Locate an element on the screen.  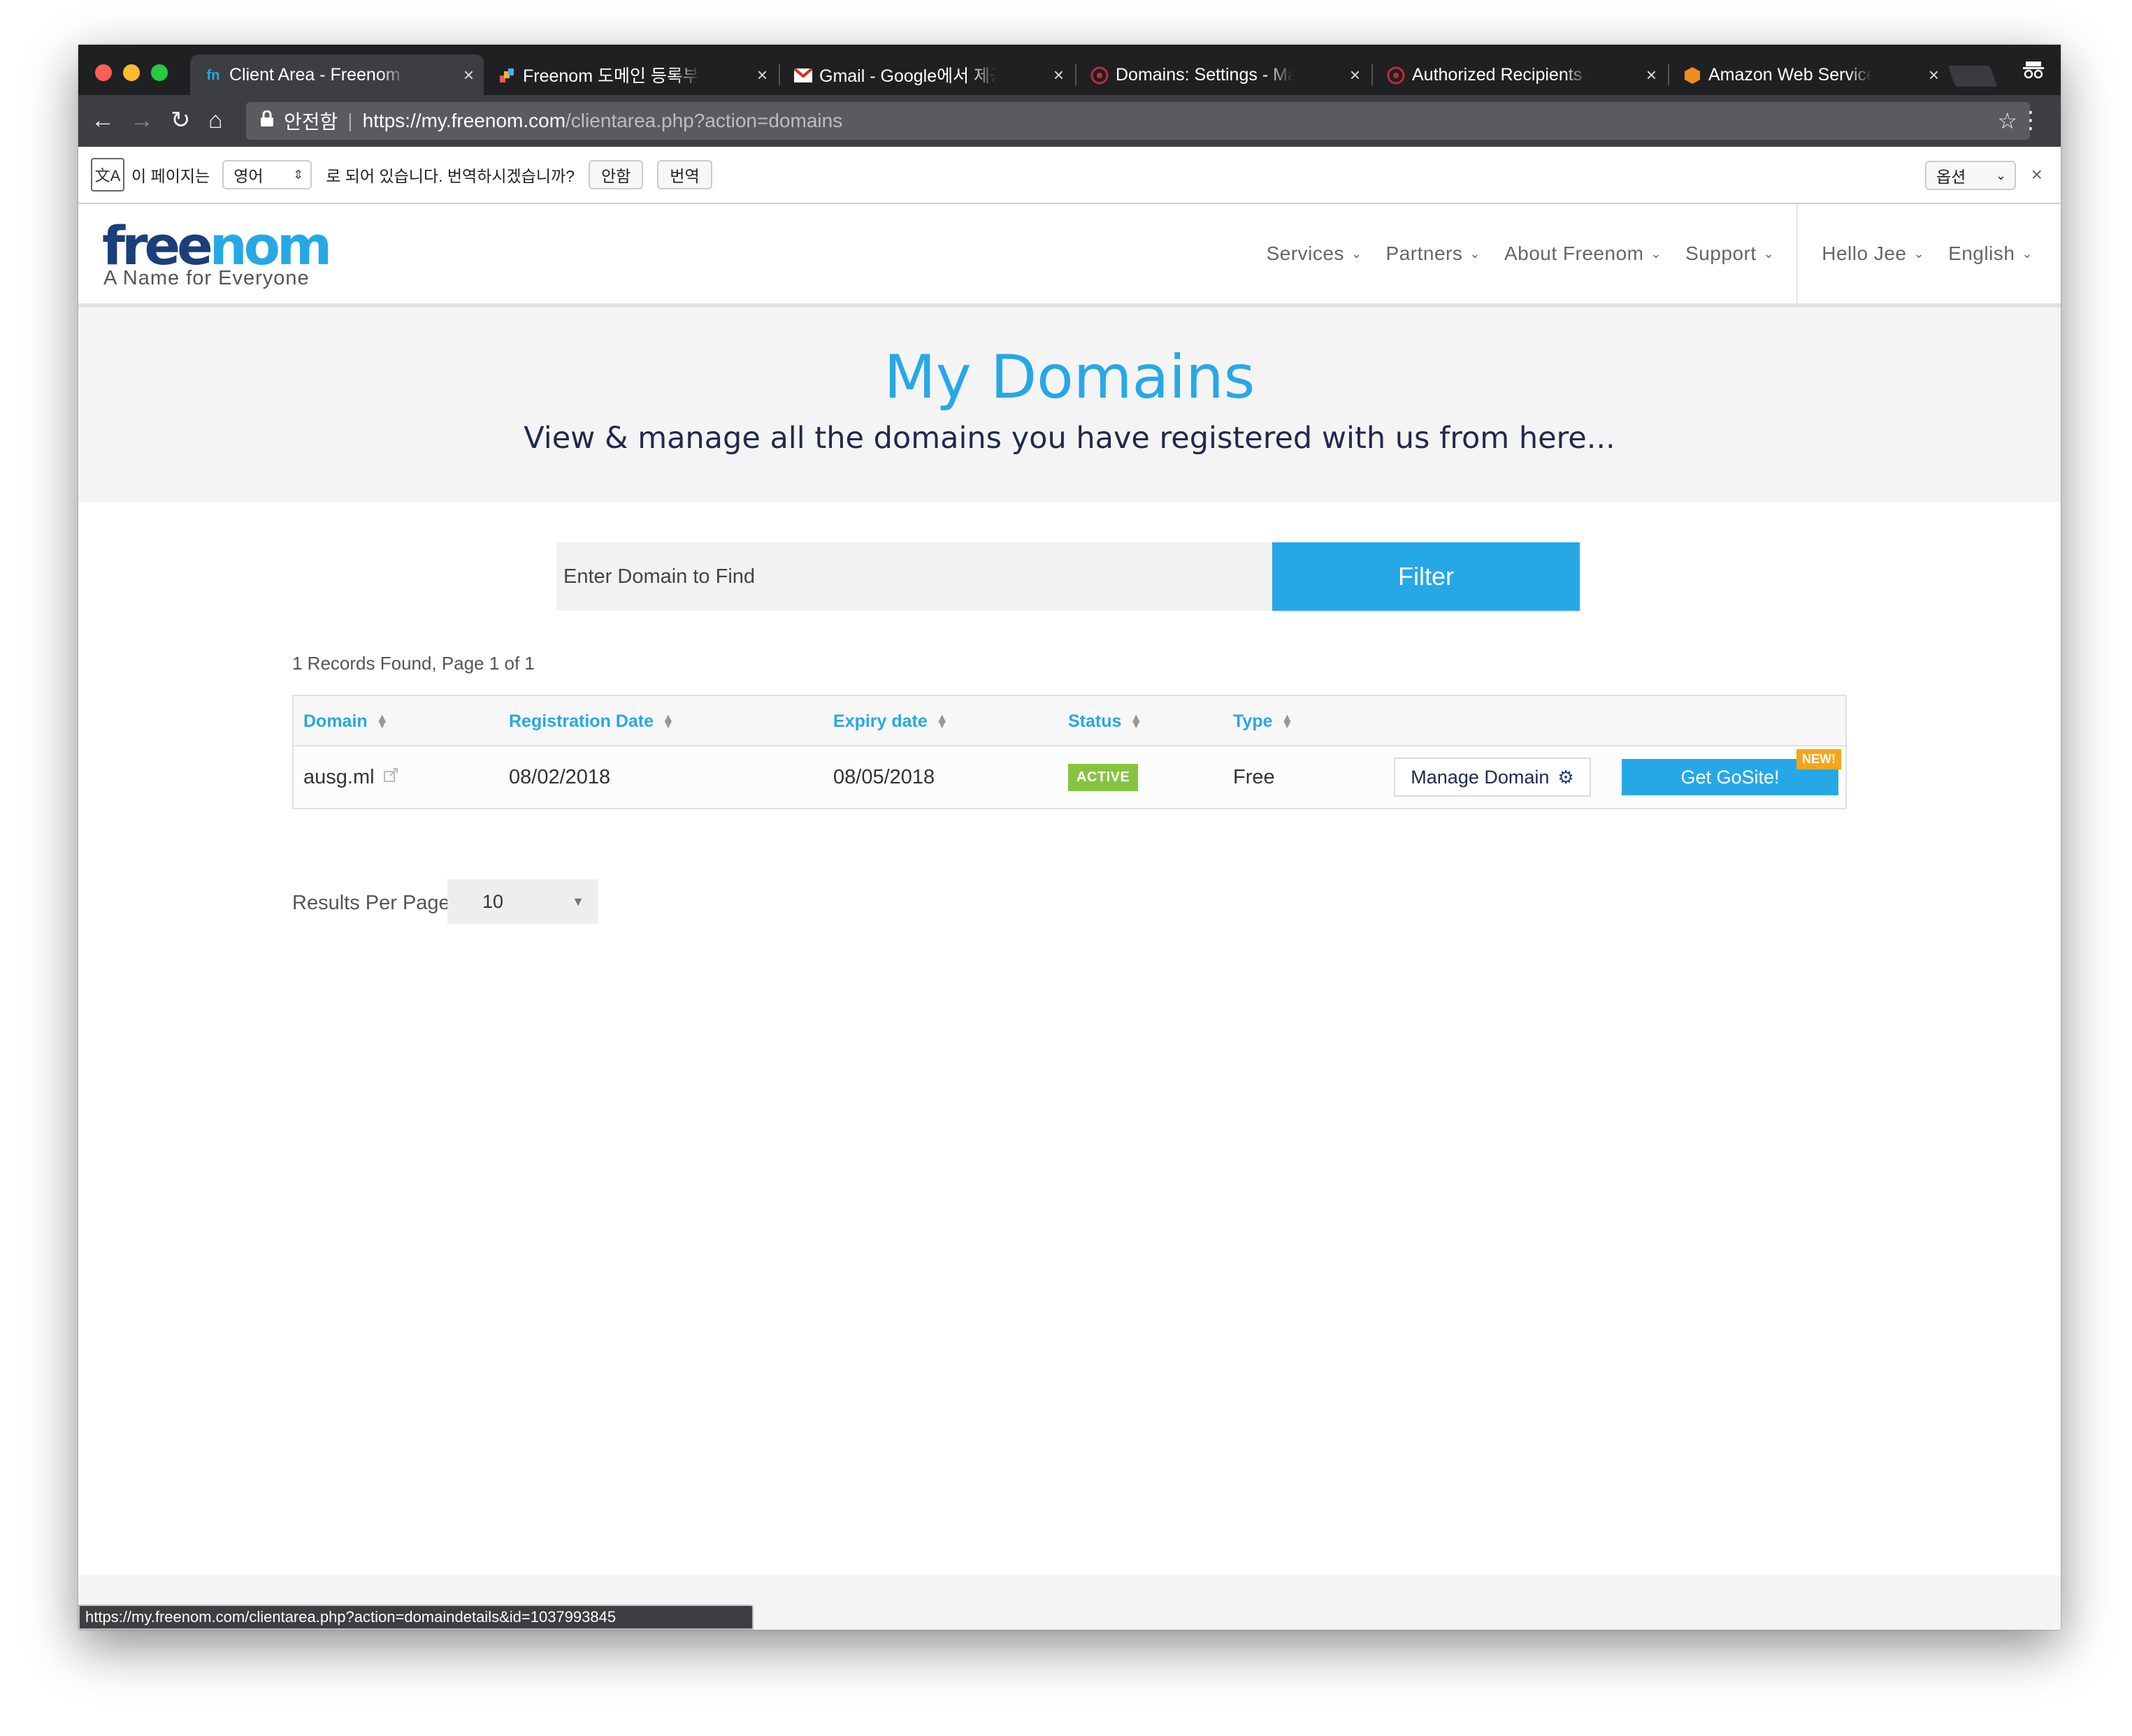
search-placeholder: Enter Domain to Find is located at coordinates (659, 576).